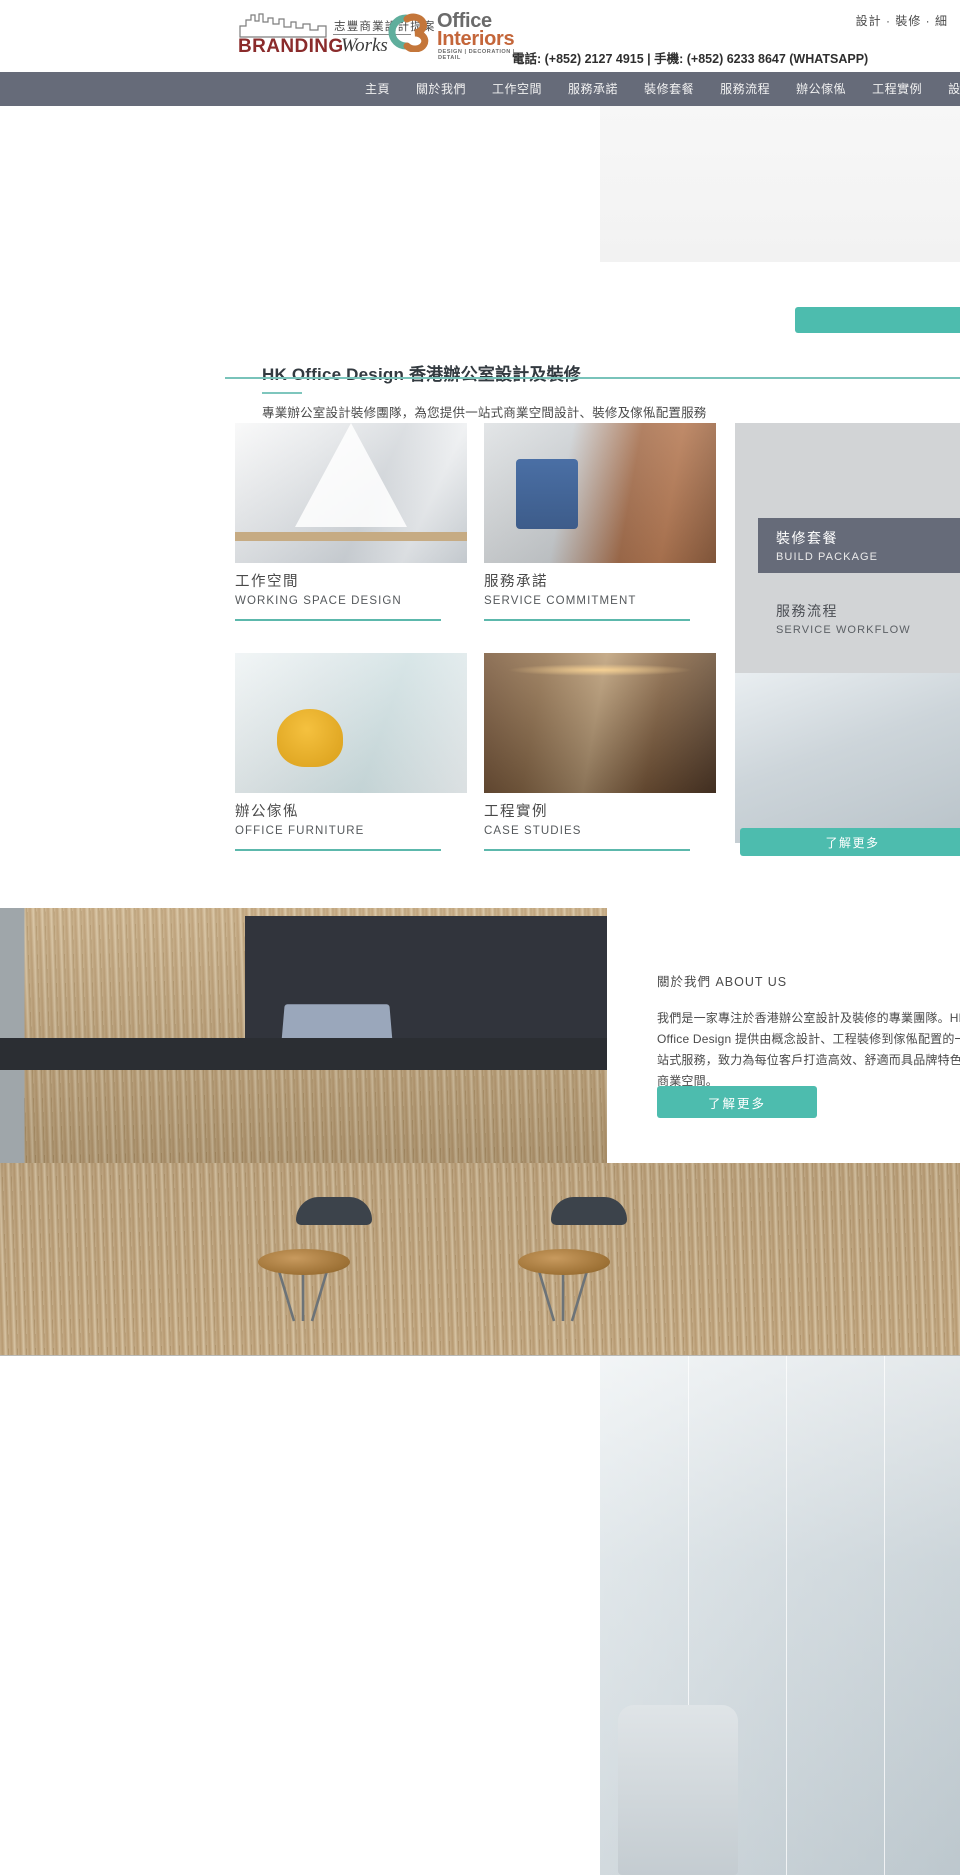 This screenshot has width=960, height=1875. I want to click on section-divider, so click(592, 378).